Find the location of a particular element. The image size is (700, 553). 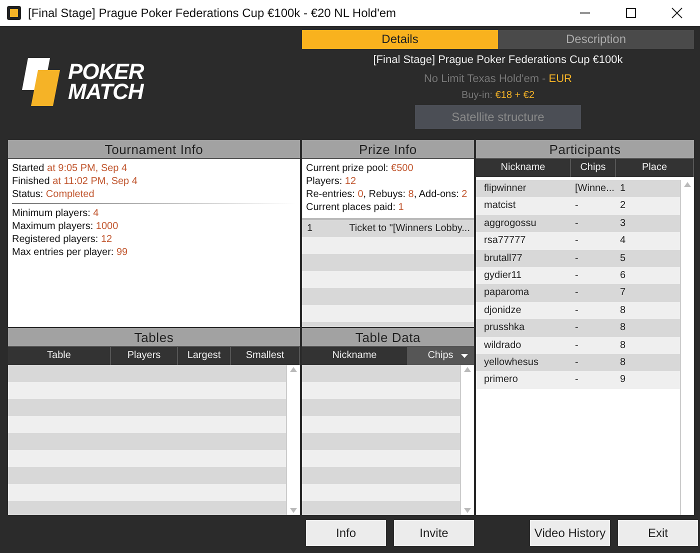

table-cell-text: flipwinner is located at coordinates (505, 189).